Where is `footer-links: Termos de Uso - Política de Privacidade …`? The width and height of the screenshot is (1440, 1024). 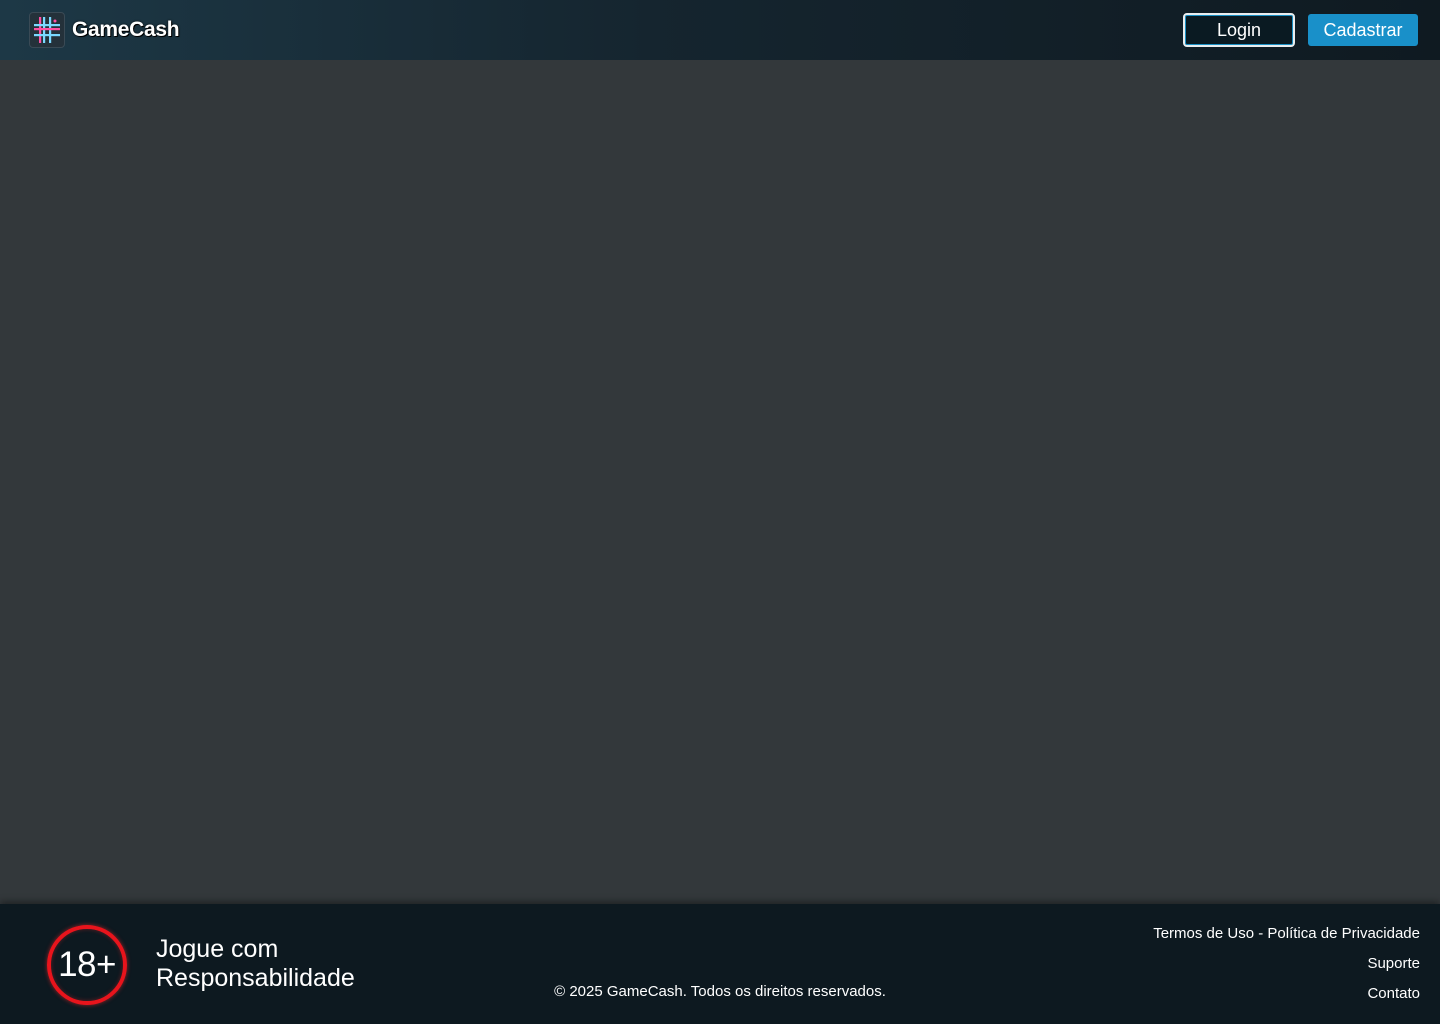 footer-links: Termos de Uso - Política de Privacidade … is located at coordinates (1286, 964).